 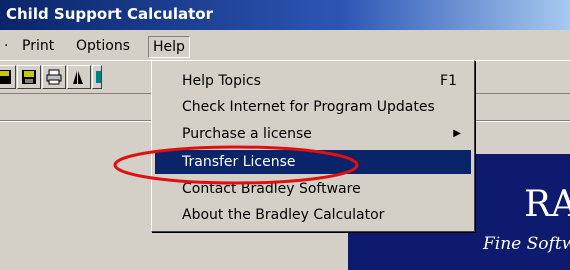 I want to click on menu-item-label: Contact Bradley Software, so click(x=271, y=189).